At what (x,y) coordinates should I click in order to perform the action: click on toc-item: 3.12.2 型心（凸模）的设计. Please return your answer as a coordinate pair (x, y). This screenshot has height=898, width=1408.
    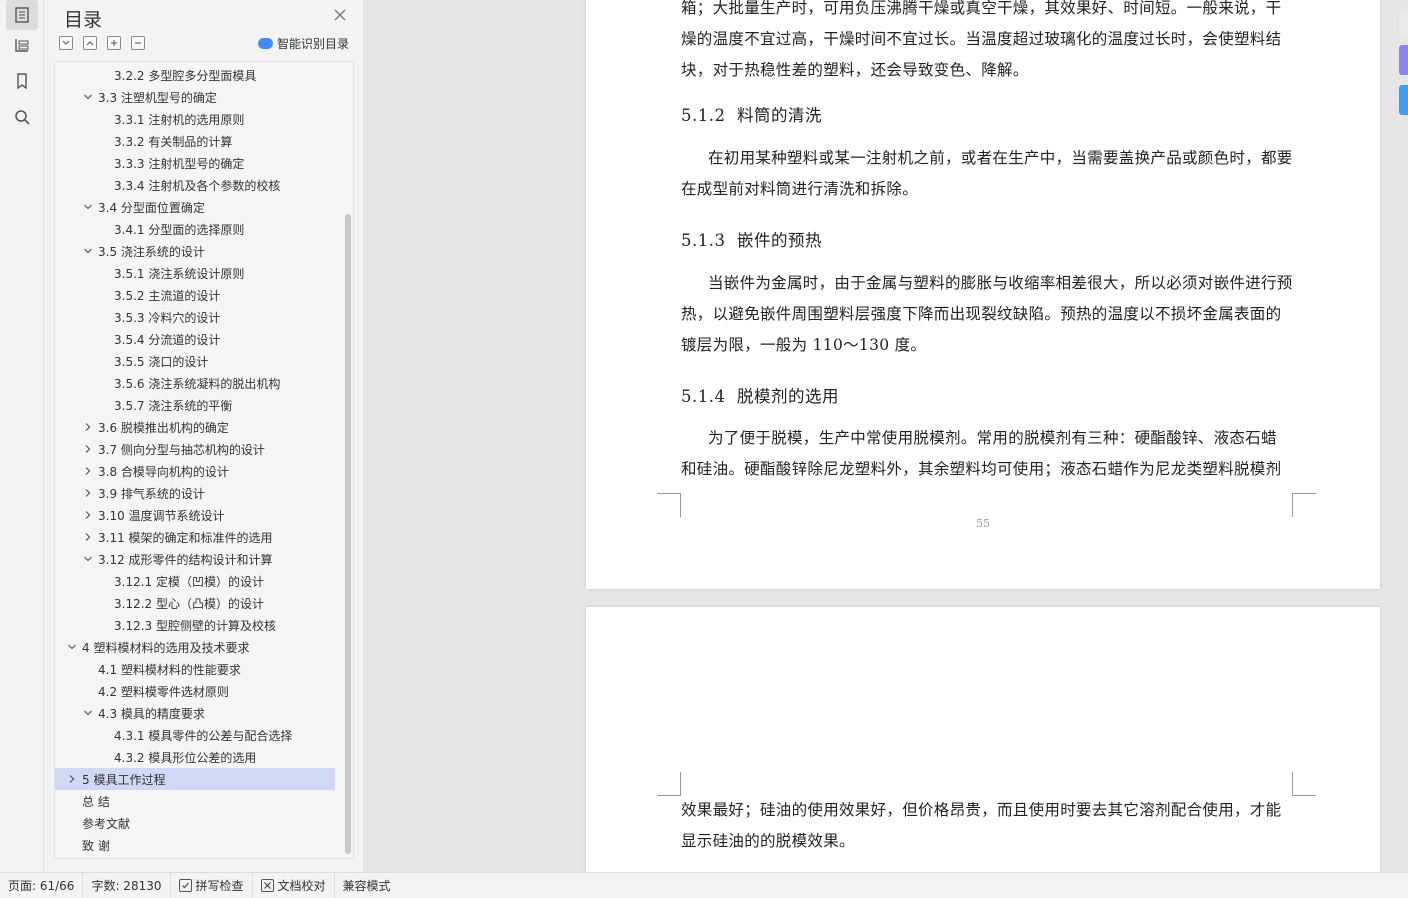
    Looking at the image, I should click on (195, 603).